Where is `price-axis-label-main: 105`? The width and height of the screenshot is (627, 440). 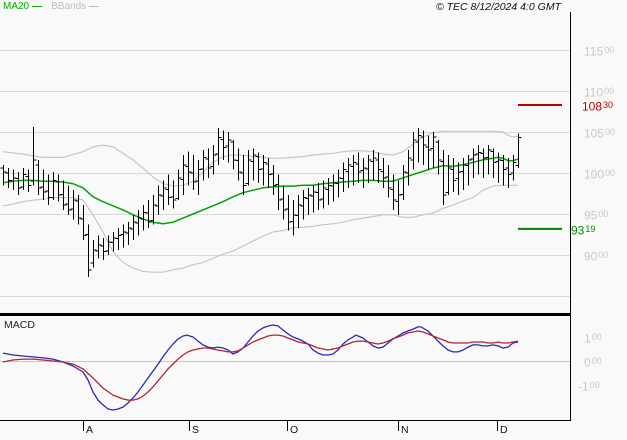
price-axis-label-main: 105 is located at coordinates (594, 133).